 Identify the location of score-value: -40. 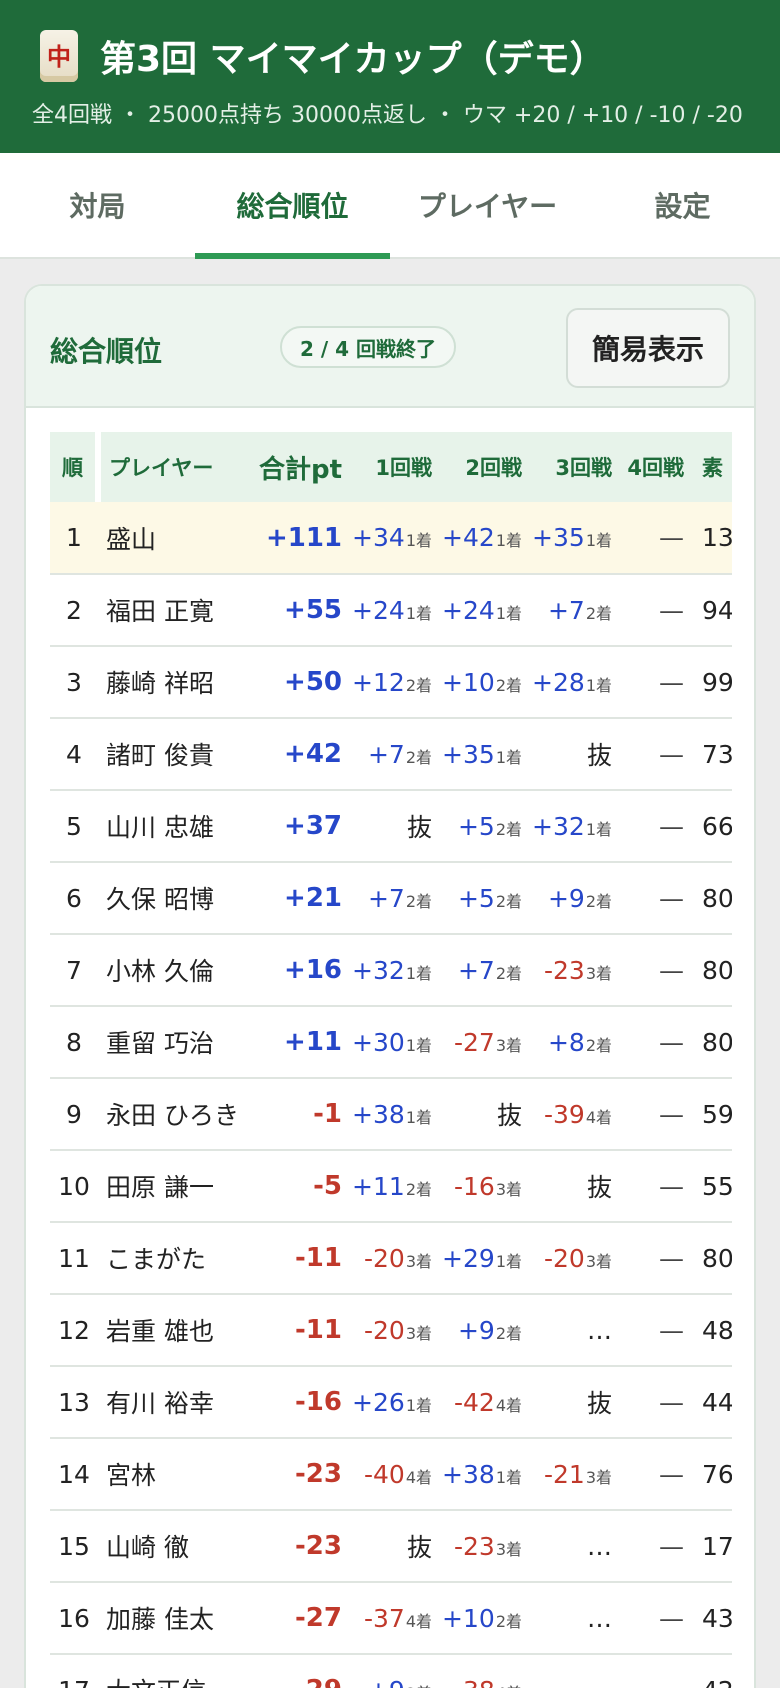
(384, 1474).